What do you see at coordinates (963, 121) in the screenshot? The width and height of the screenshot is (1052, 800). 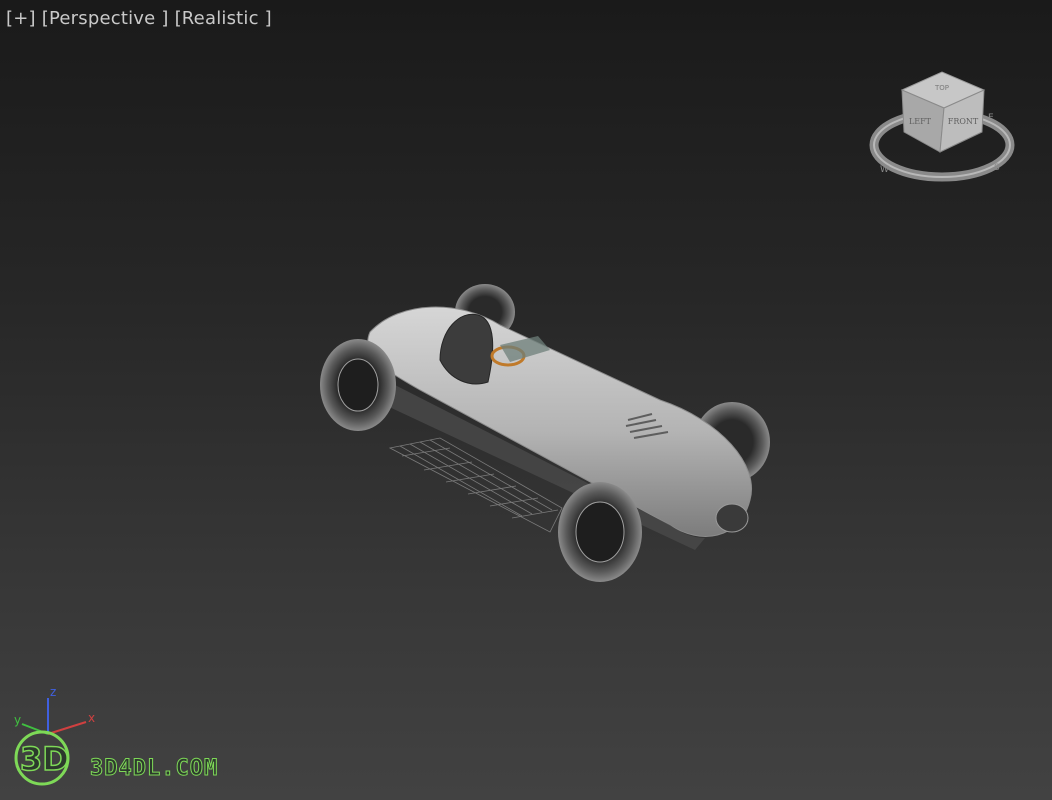 I see `viewcube-front-text: FRONT` at bounding box center [963, 121].